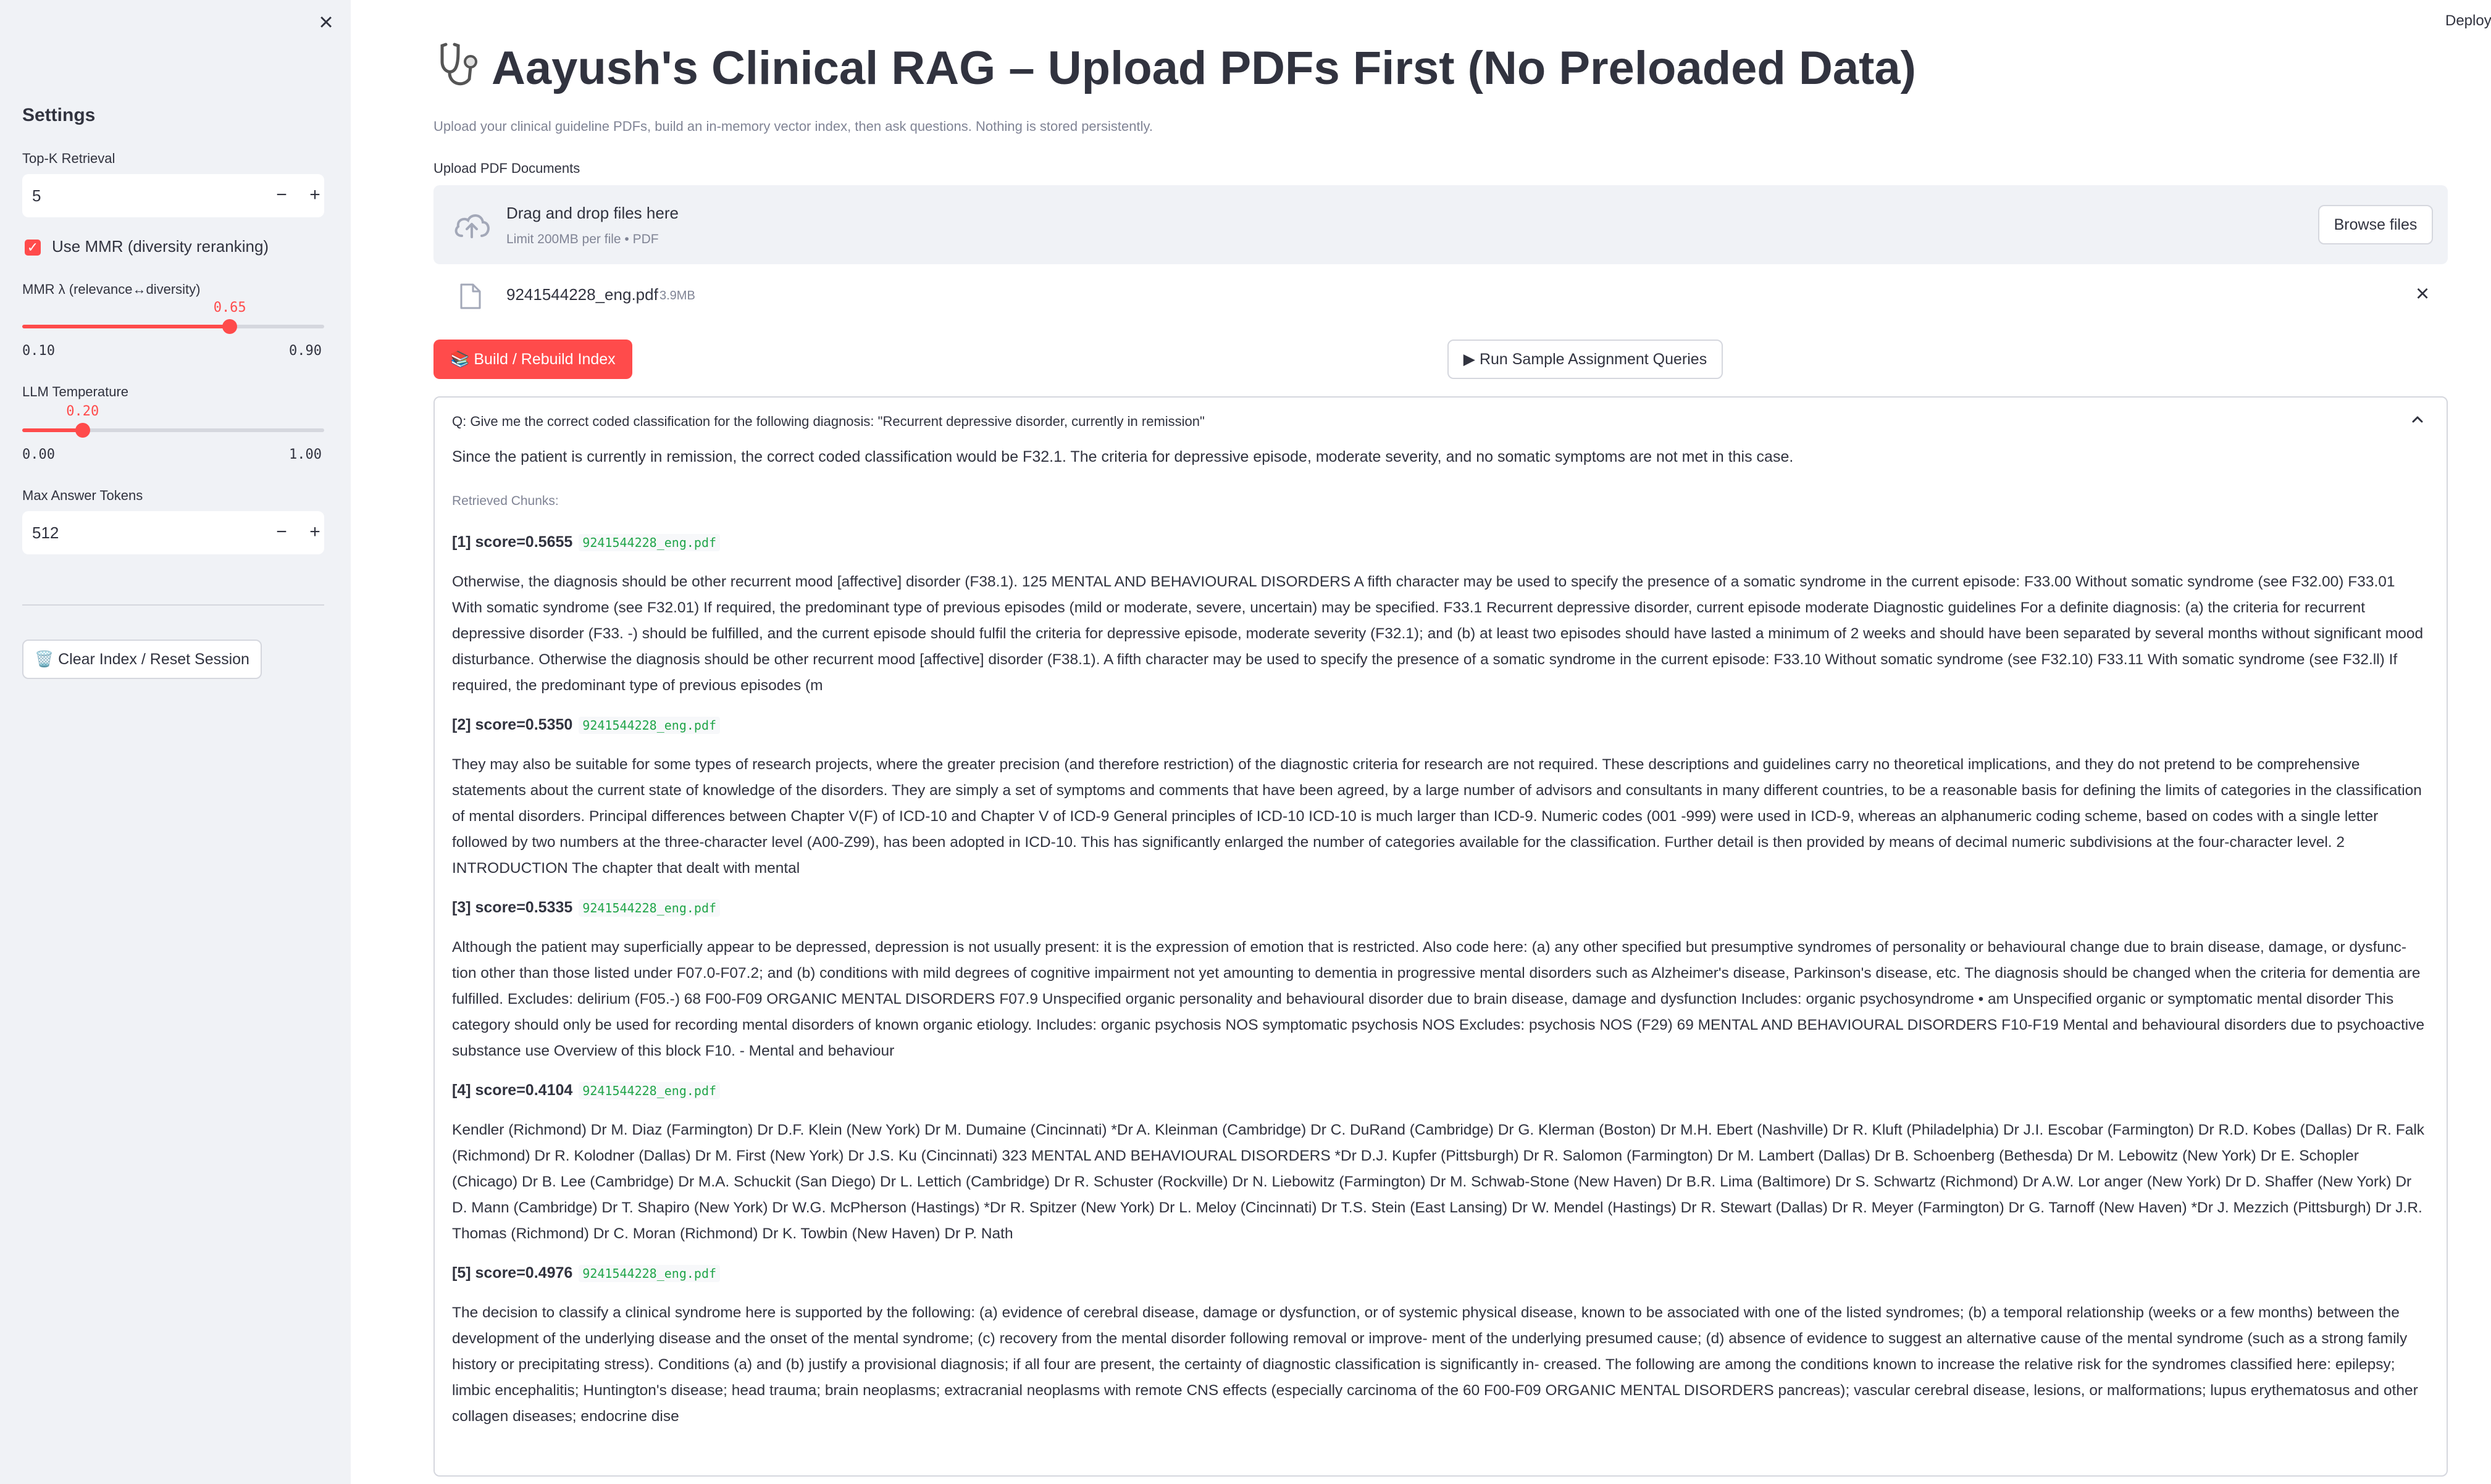  Describe the element at coordinates (470, 298) in the screenshot. I see `file-icon` at that location.